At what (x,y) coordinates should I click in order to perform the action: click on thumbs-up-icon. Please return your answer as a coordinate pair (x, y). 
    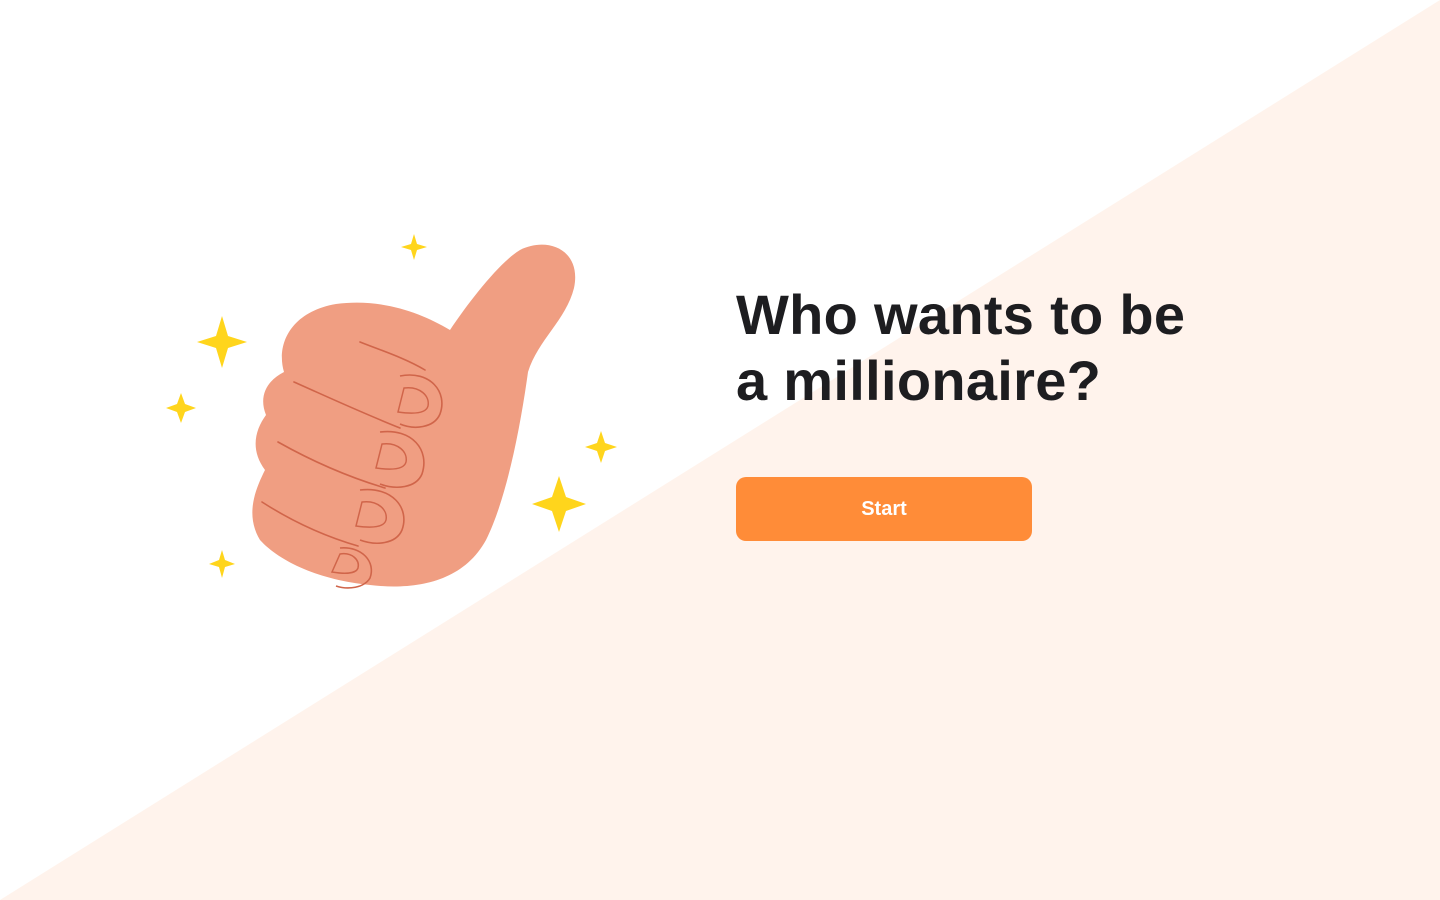
    Looking at the image, I should click on (414, 416).